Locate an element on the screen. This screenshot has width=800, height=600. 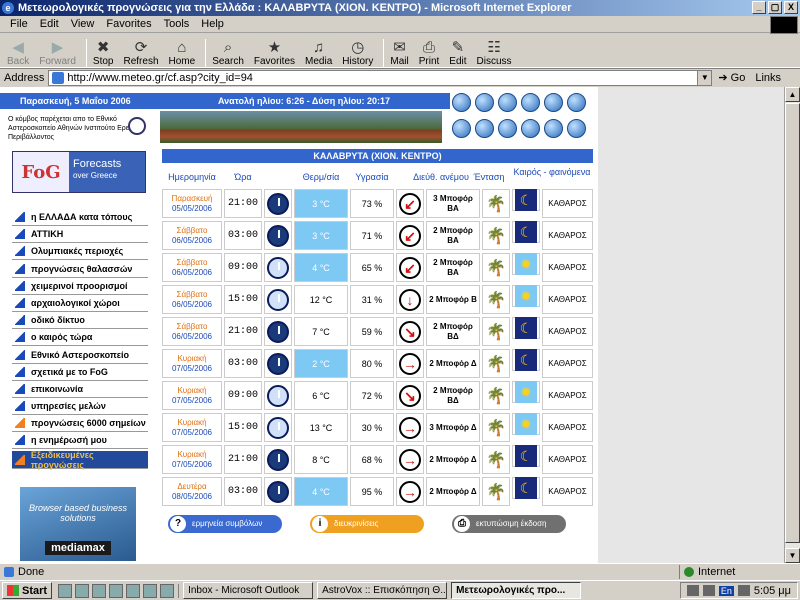
menu-help: Help is located at coordinates (212, 24).